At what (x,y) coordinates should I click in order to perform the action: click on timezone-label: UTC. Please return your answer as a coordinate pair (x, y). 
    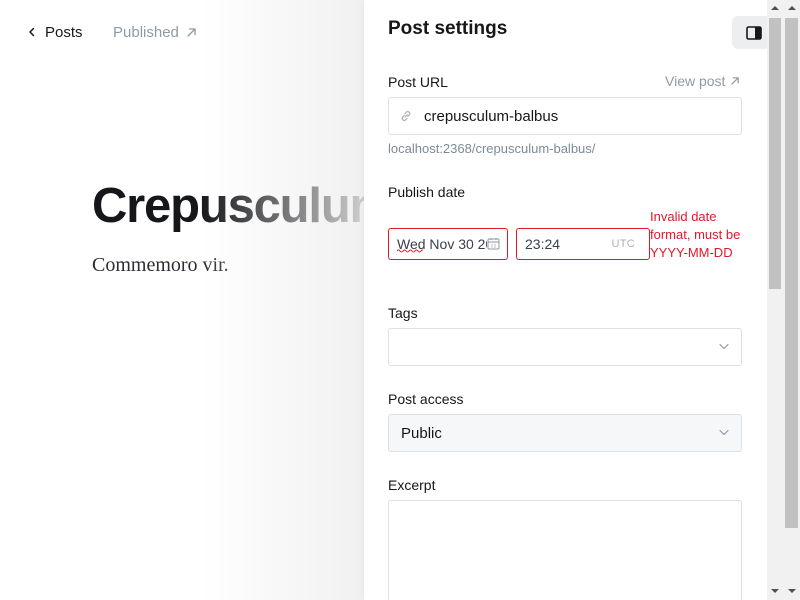
    Looking at the image, I should click on (623, 244).